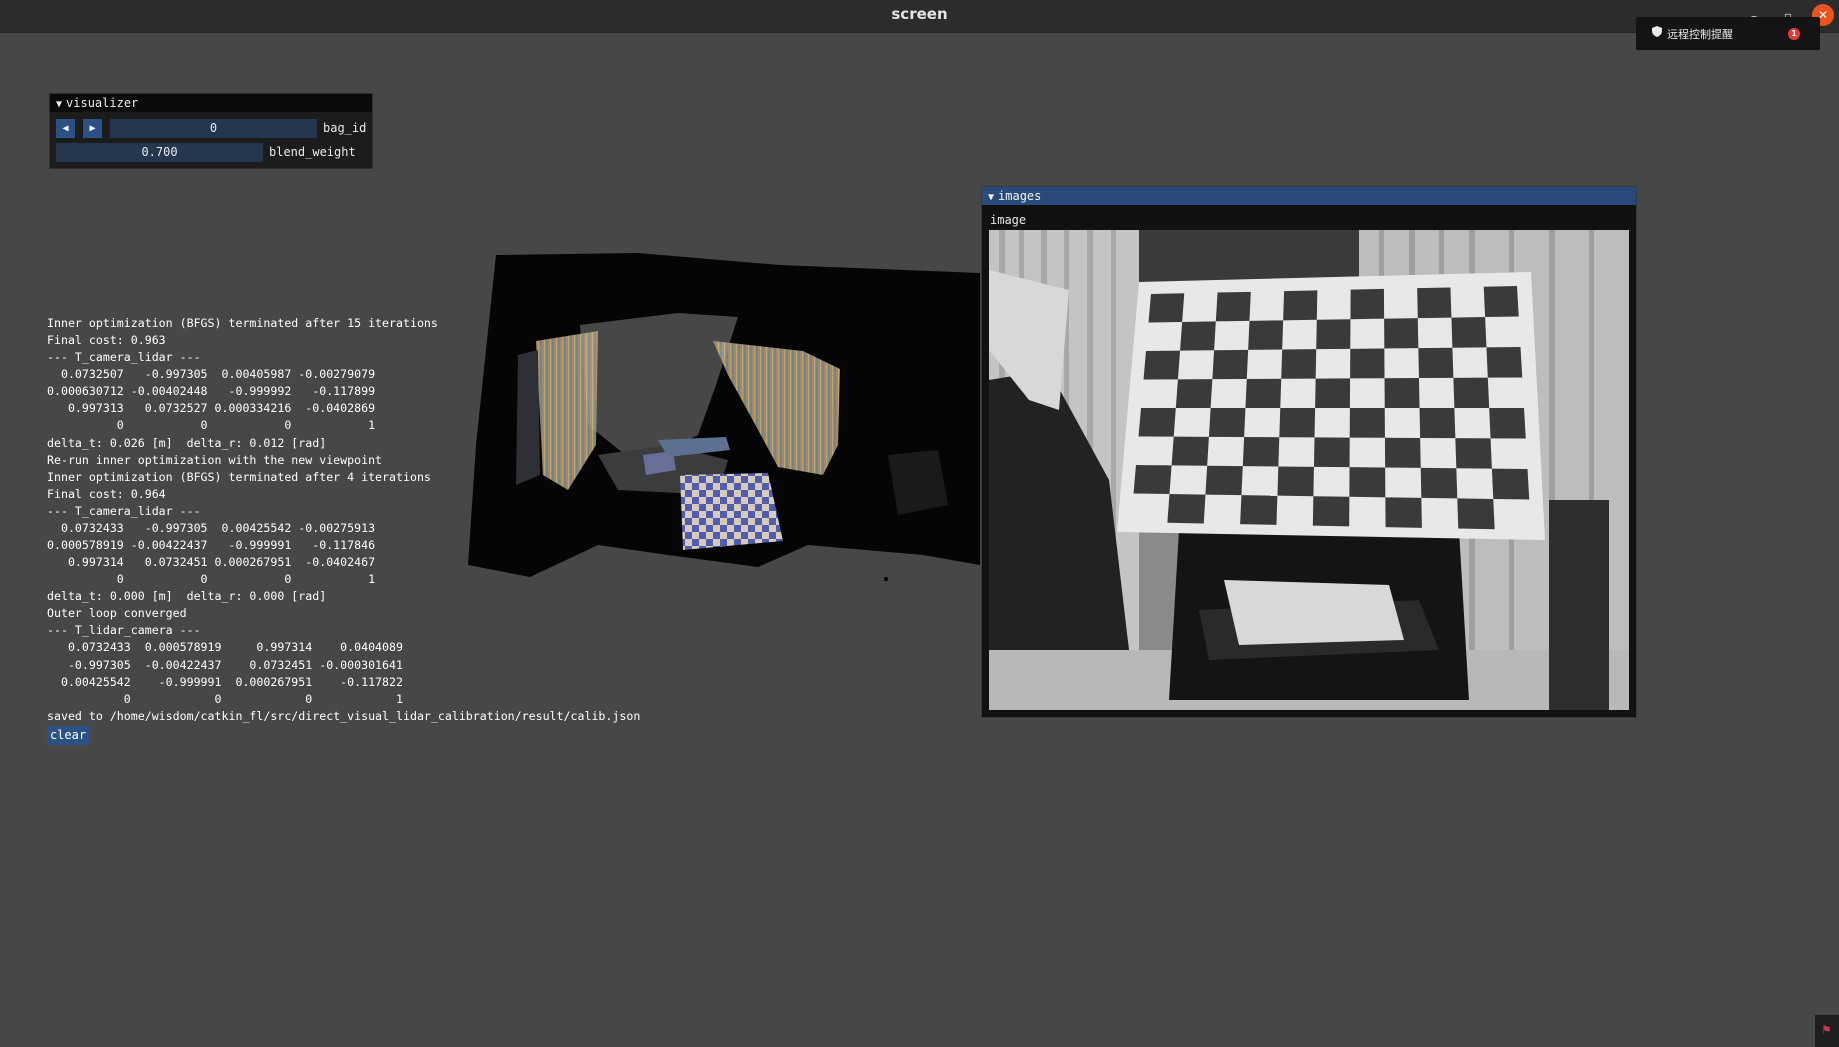 This screenshot has width=1839, height=1047. I want to click on bag-id-row: ◀ ▶ 0 bag_id, so click(211, 128).